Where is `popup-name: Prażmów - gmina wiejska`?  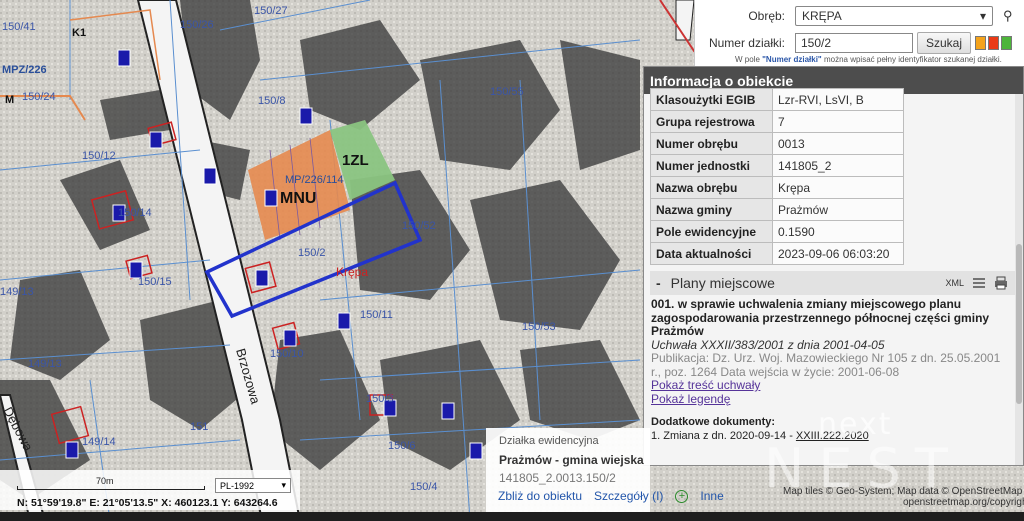
popup-name: Prażmów - gmina wiejska is located at coordinates (571, 460).